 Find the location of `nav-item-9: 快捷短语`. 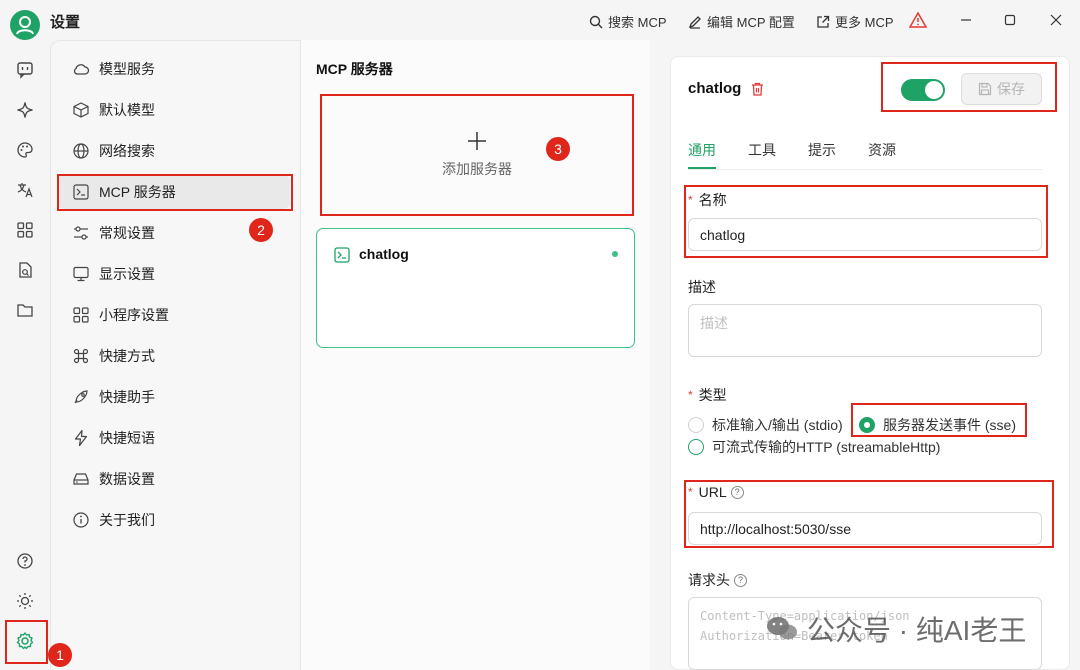

nav-item-9: 快捷短语 is located at coordinates (174, 438).